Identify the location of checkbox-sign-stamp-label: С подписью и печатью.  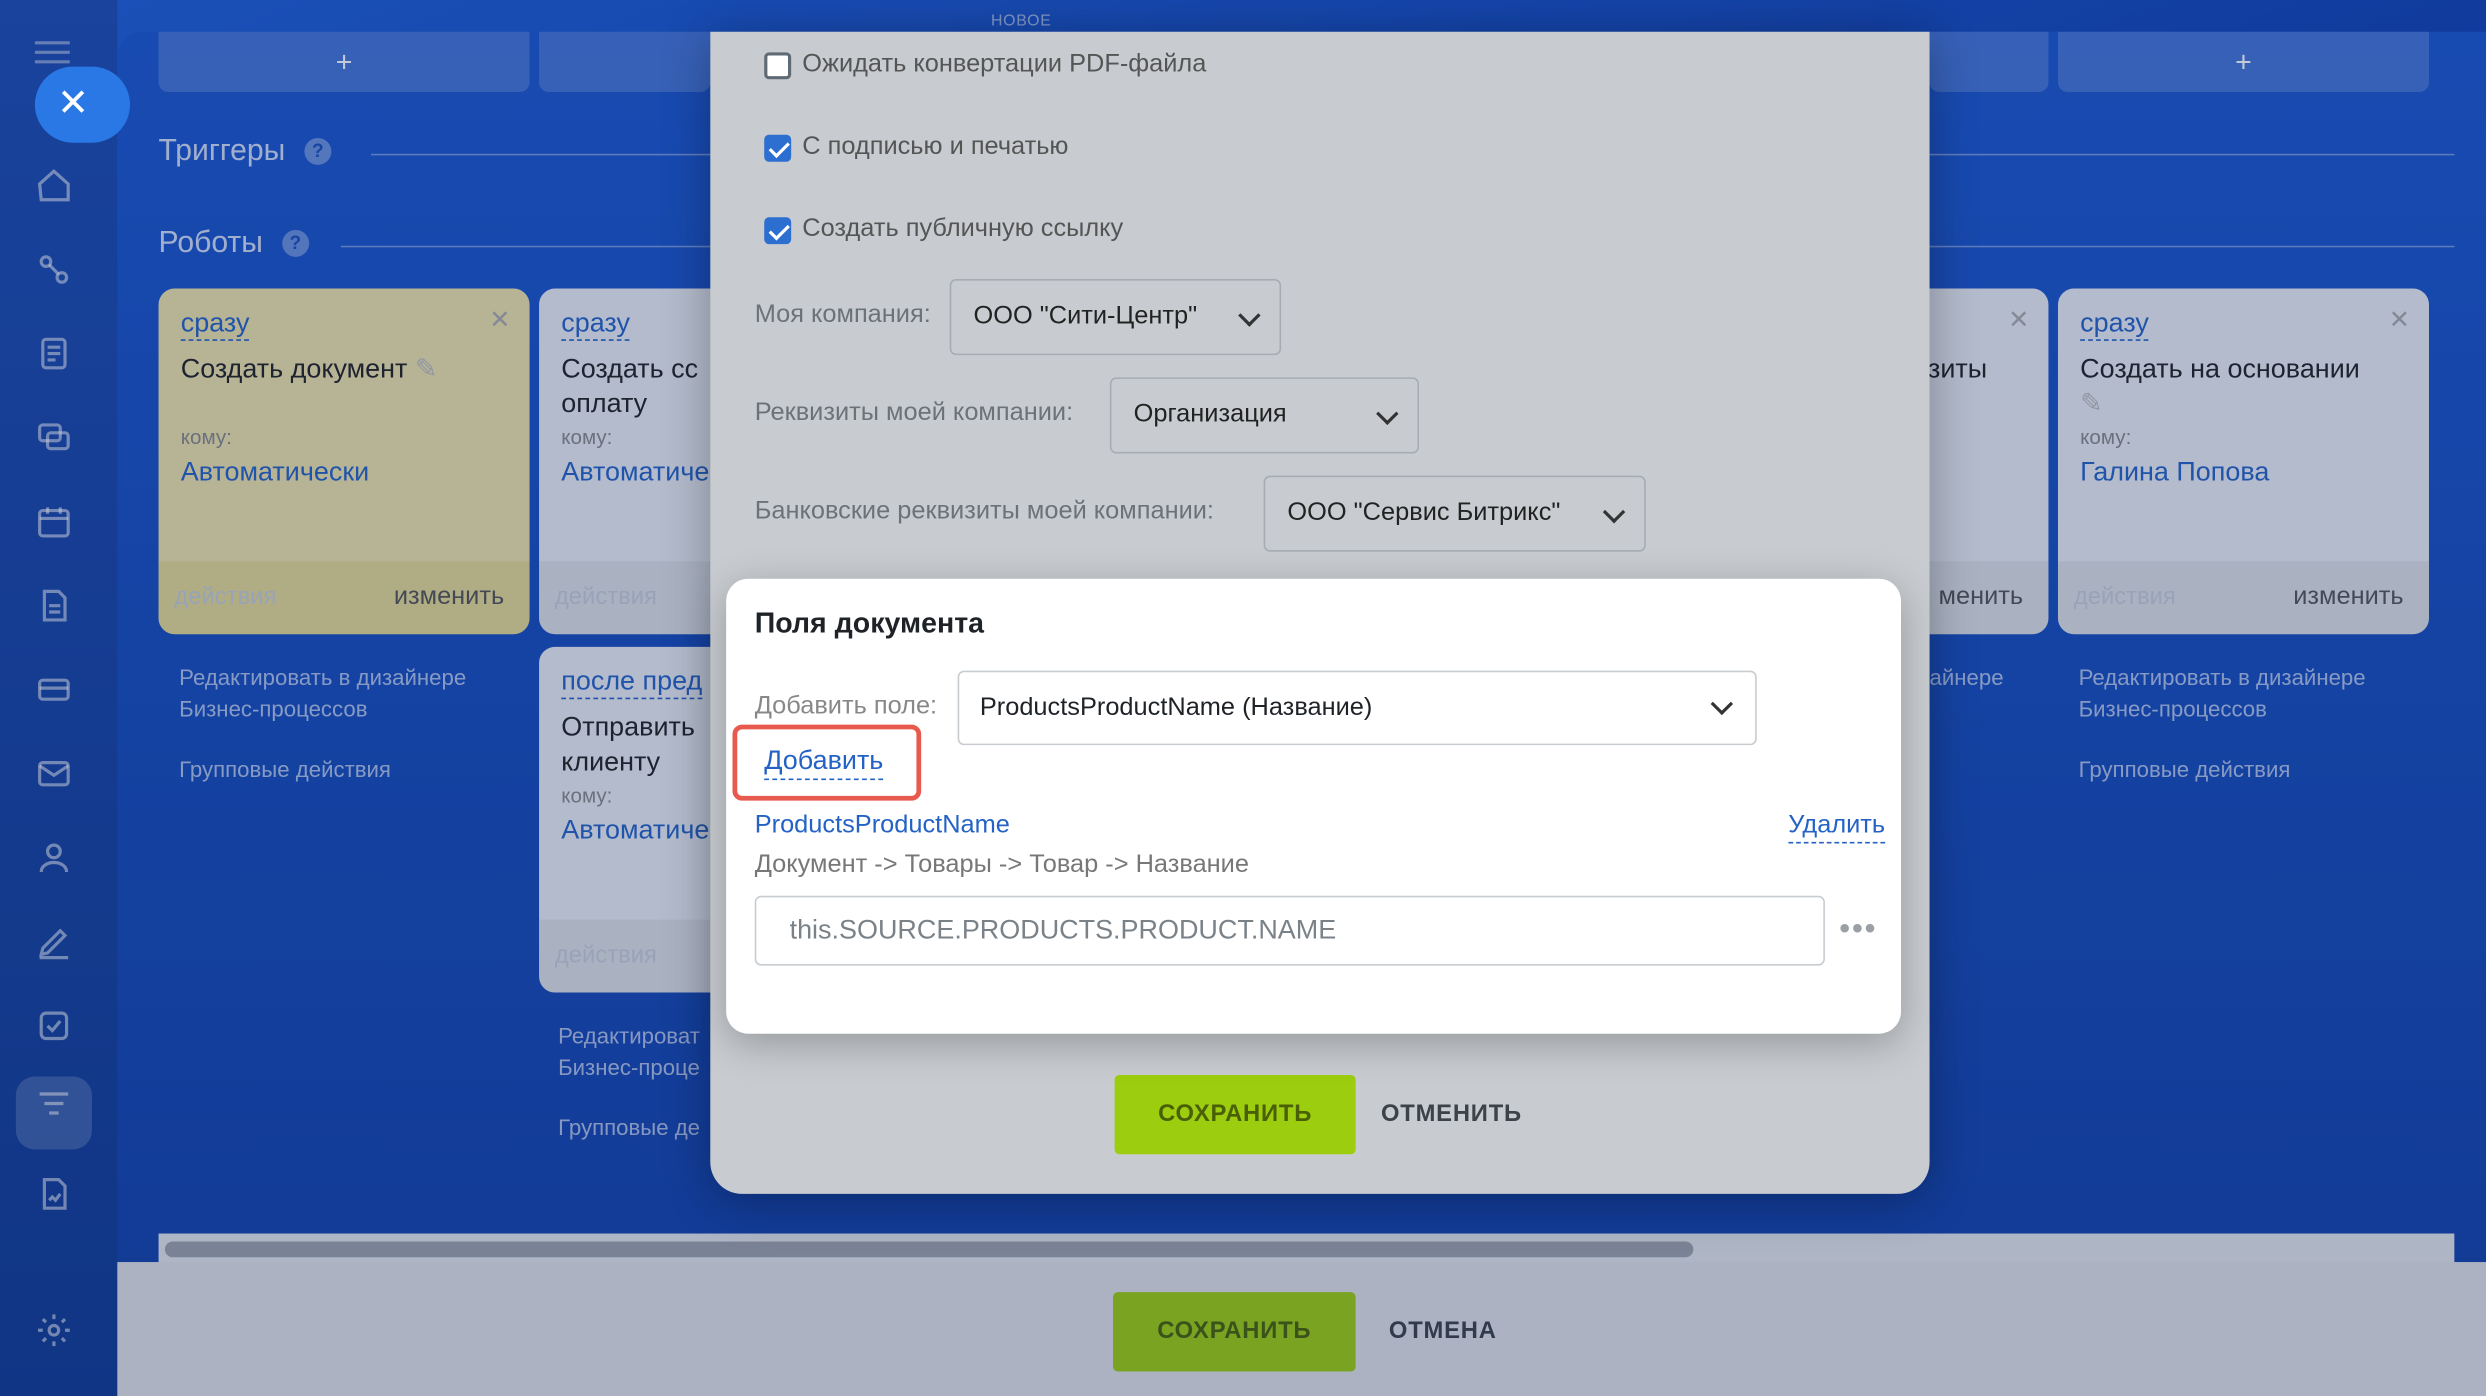
(935, 147).